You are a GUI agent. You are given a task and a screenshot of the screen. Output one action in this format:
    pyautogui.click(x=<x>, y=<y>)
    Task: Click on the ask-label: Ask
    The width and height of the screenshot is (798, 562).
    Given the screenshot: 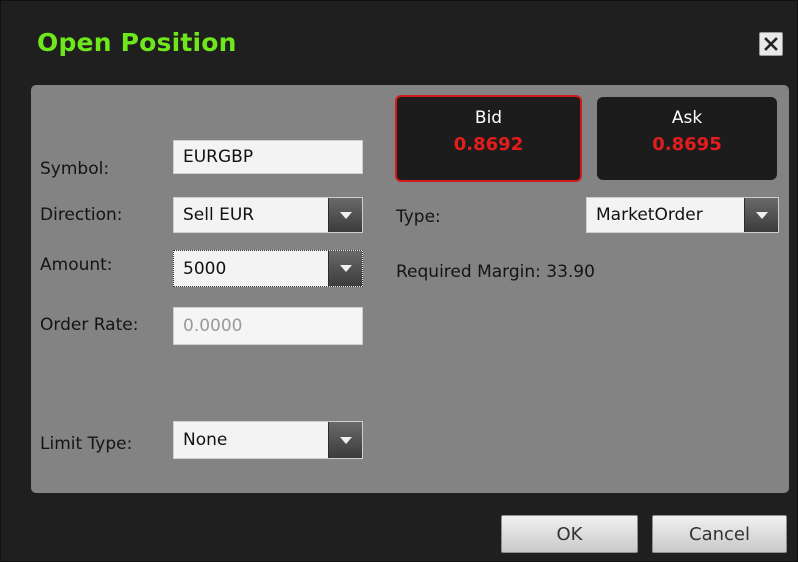 What is the action you would take?
    pyautogui.click(x=687, y=118)
    